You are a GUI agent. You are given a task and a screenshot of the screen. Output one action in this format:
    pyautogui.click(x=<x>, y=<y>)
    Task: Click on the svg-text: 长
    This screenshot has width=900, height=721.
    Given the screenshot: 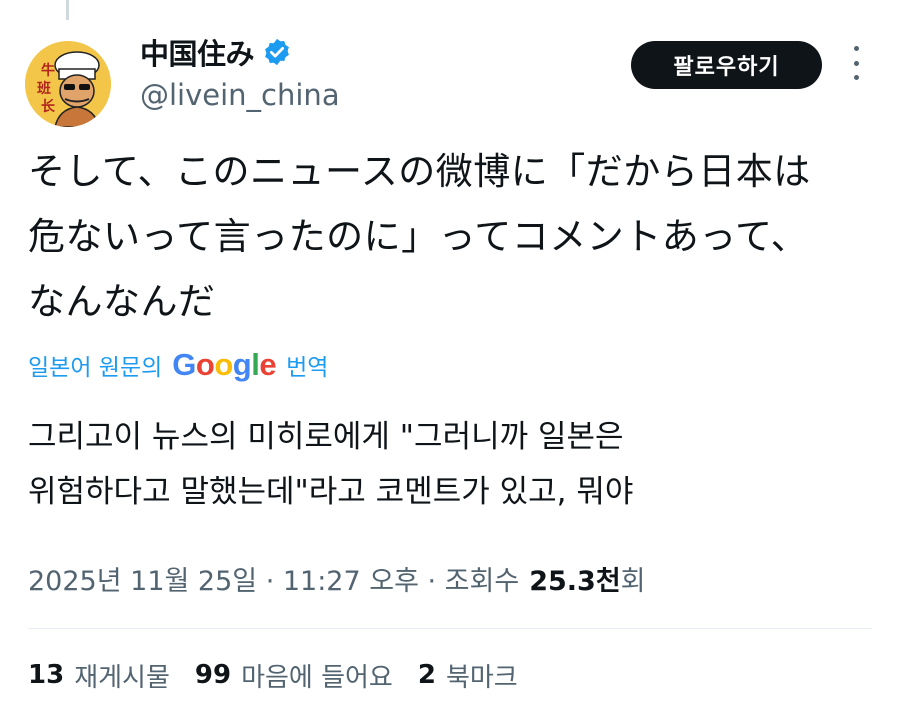 What is the action you would take?
    pyautogui.click(x=48, y=106)
    